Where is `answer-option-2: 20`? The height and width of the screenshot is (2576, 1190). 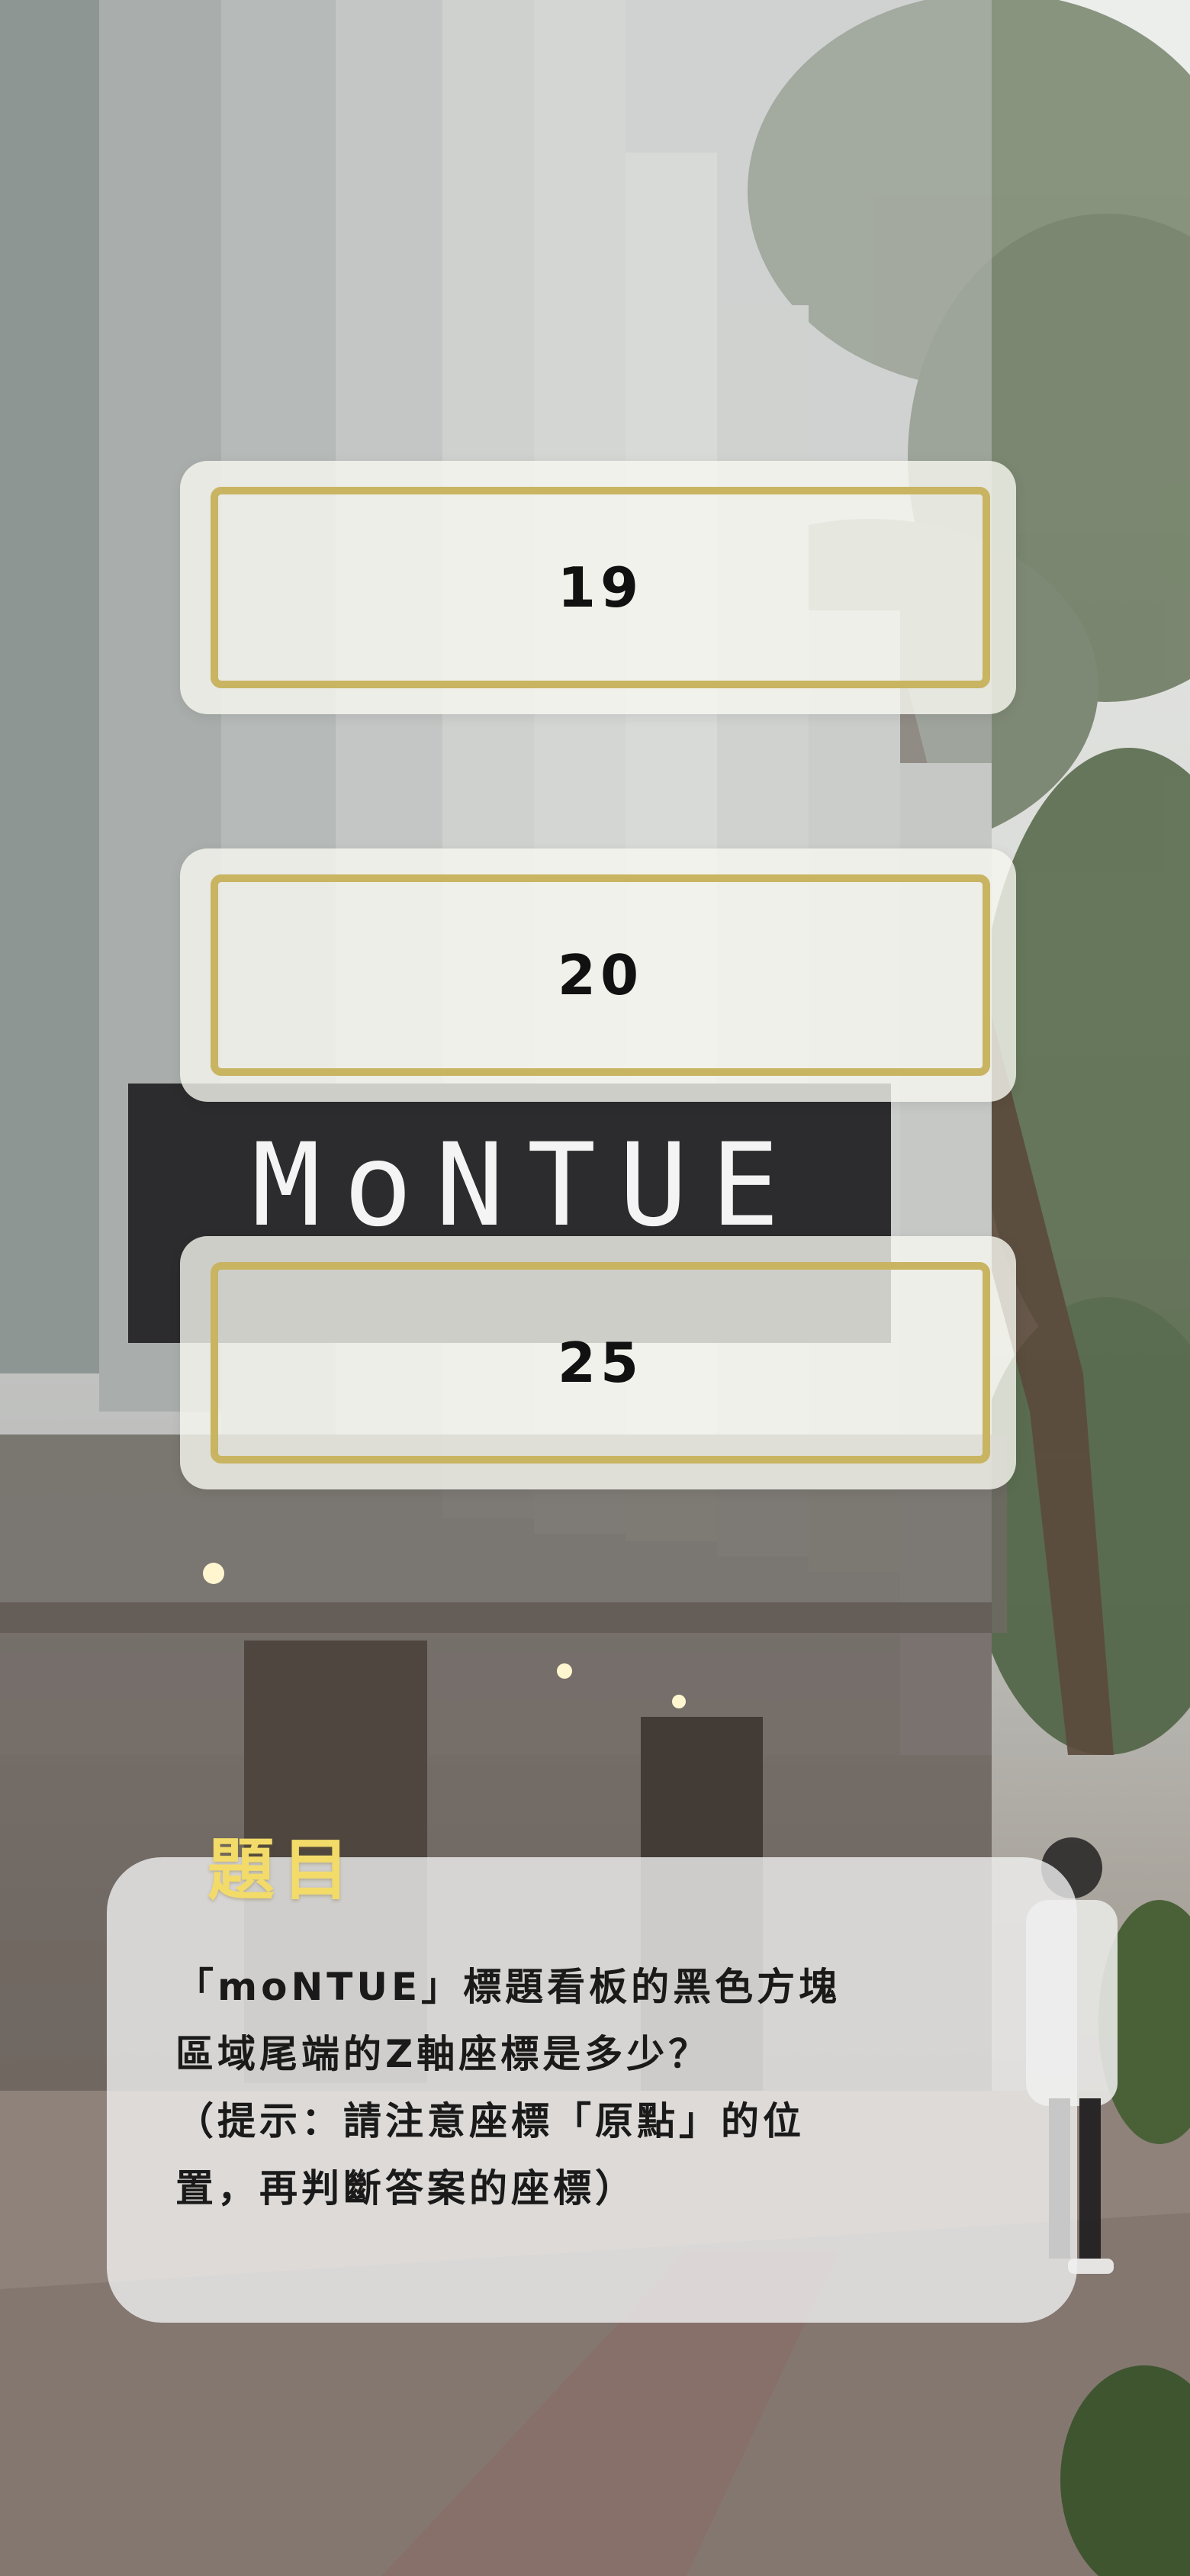
answer-option-2: 20 is located at coordinates (598, 975).